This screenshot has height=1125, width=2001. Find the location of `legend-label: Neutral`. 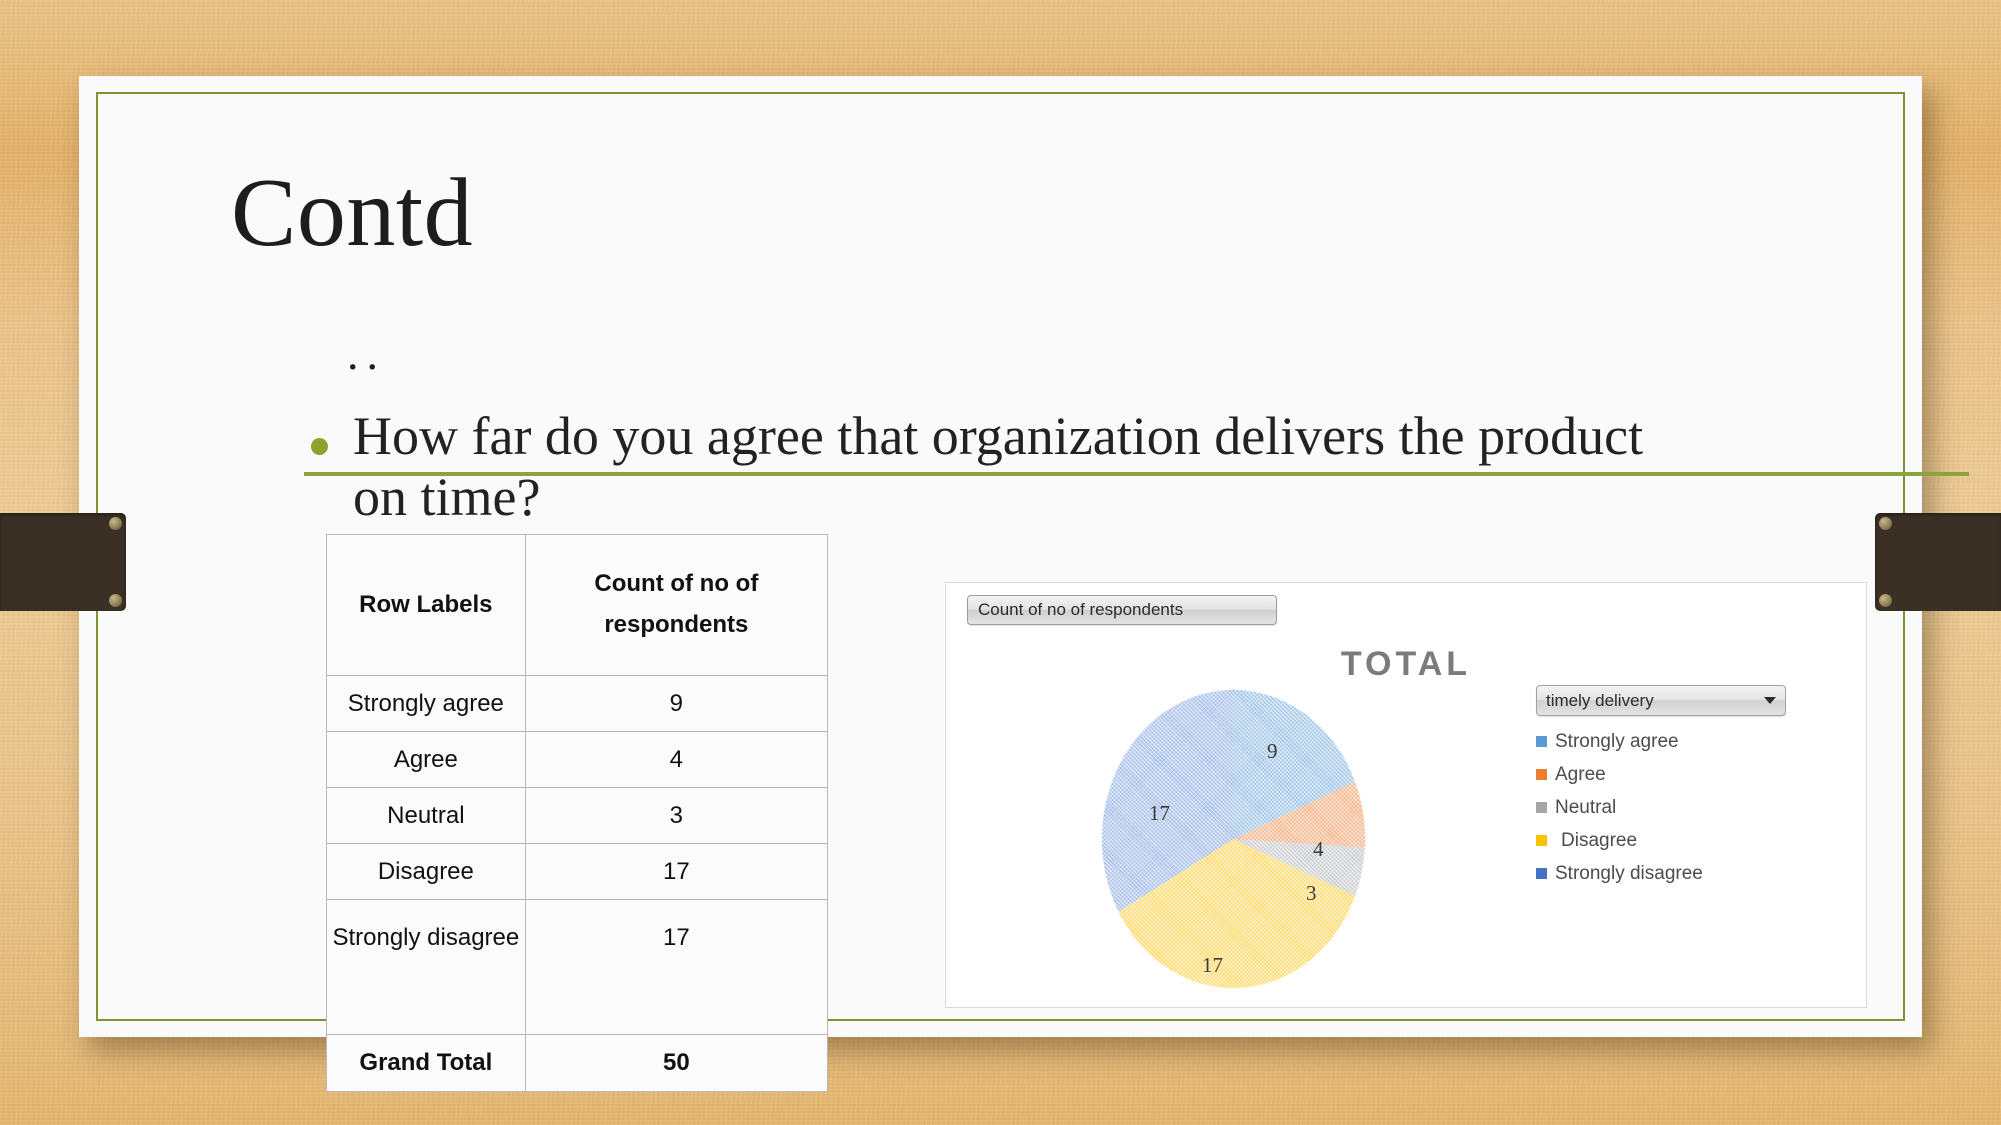

legend-label: Neutral is located at coordinates (1586, 807).